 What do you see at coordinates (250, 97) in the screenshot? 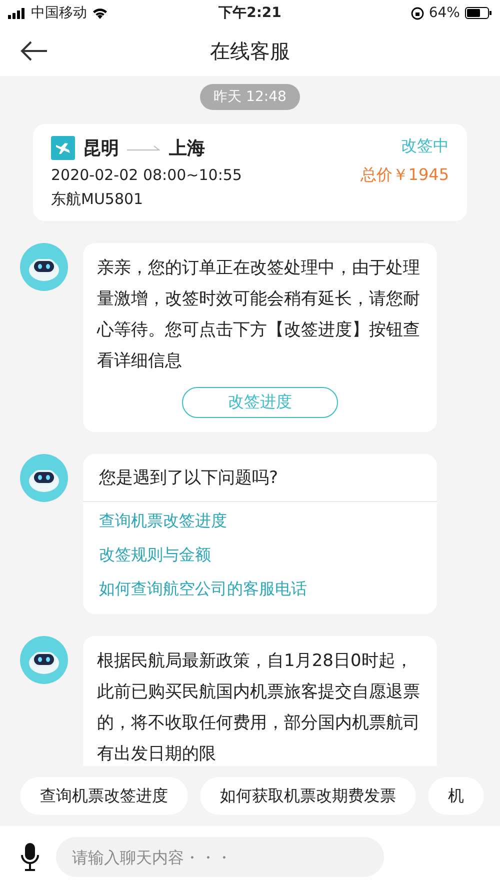
I see `timestamp: 昨天 12:48` at bounding box center [250, 97].